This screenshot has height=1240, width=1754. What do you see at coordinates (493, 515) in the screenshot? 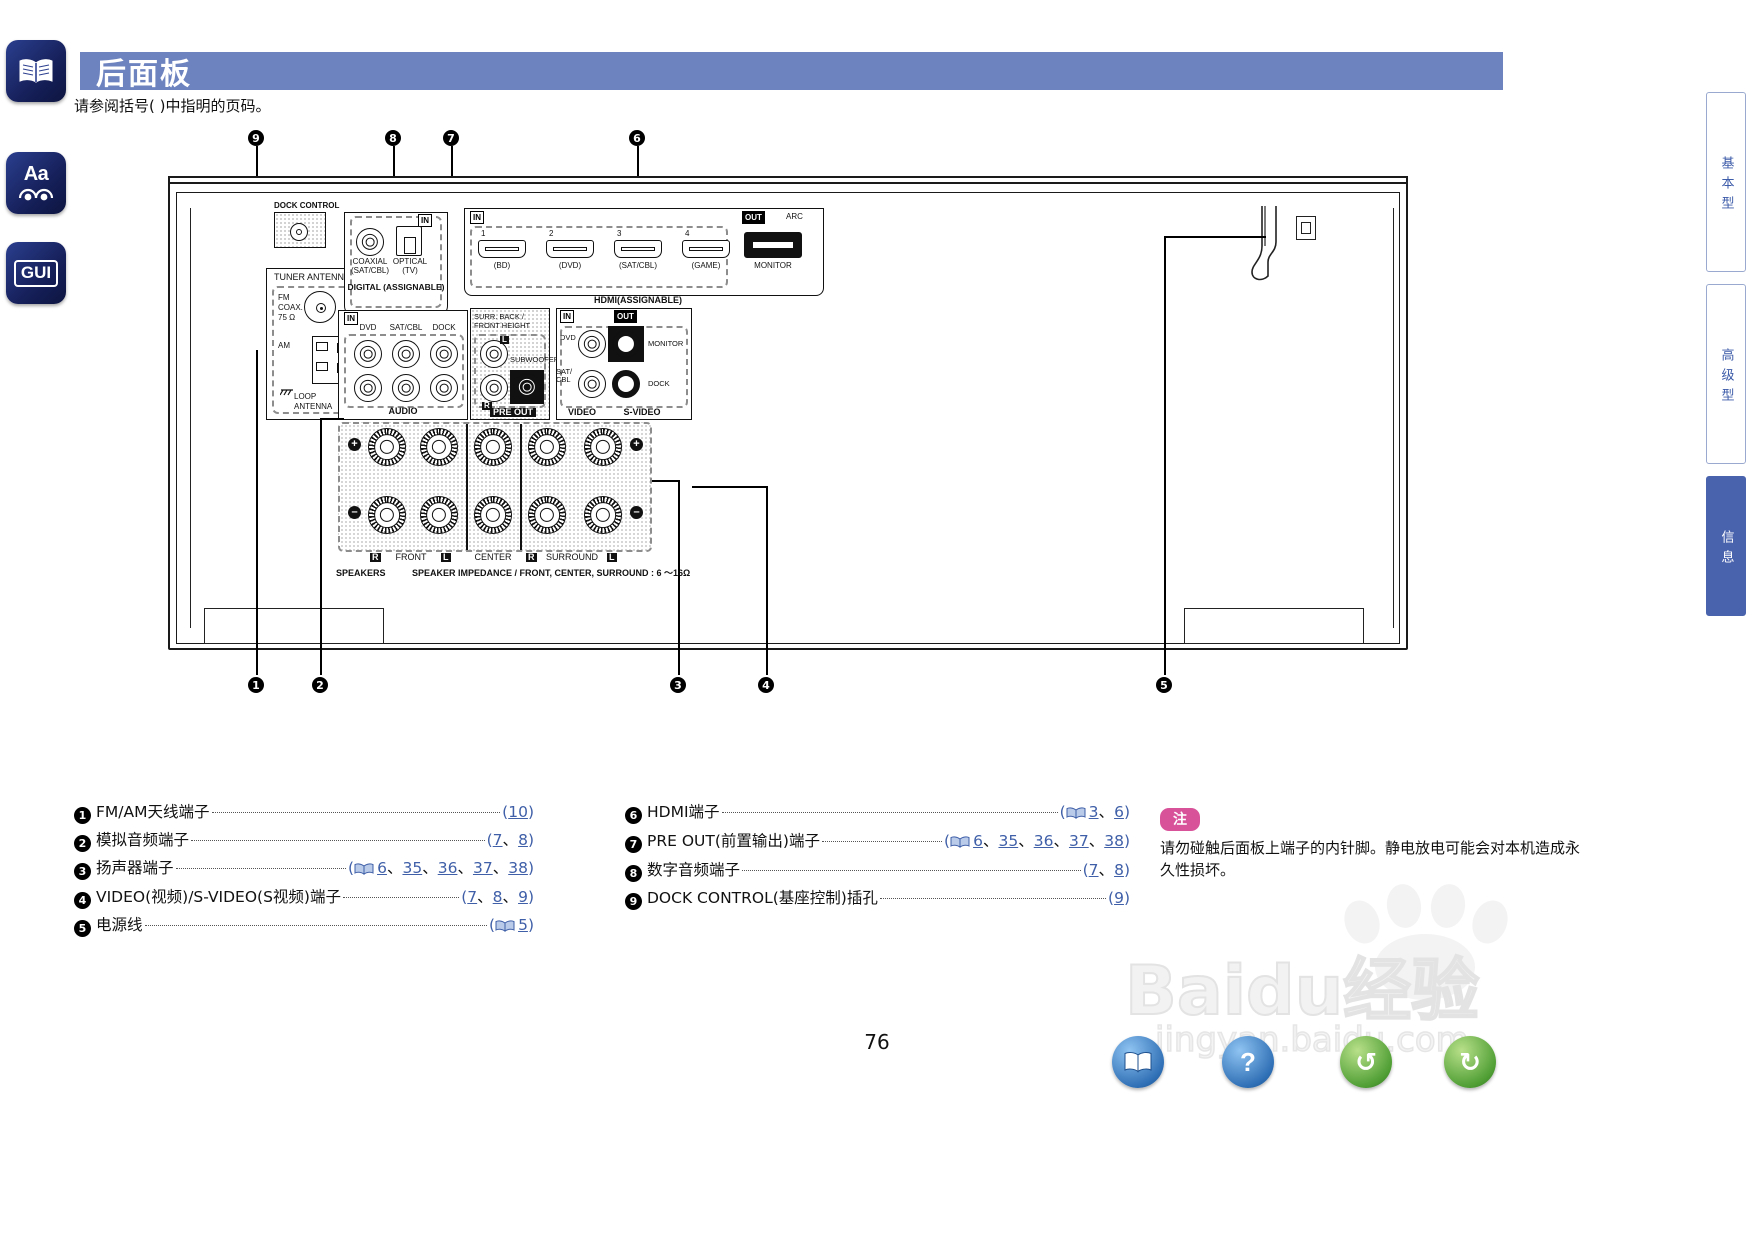
I see `speaker-post-center-minus` at bounding box center [493, 515].